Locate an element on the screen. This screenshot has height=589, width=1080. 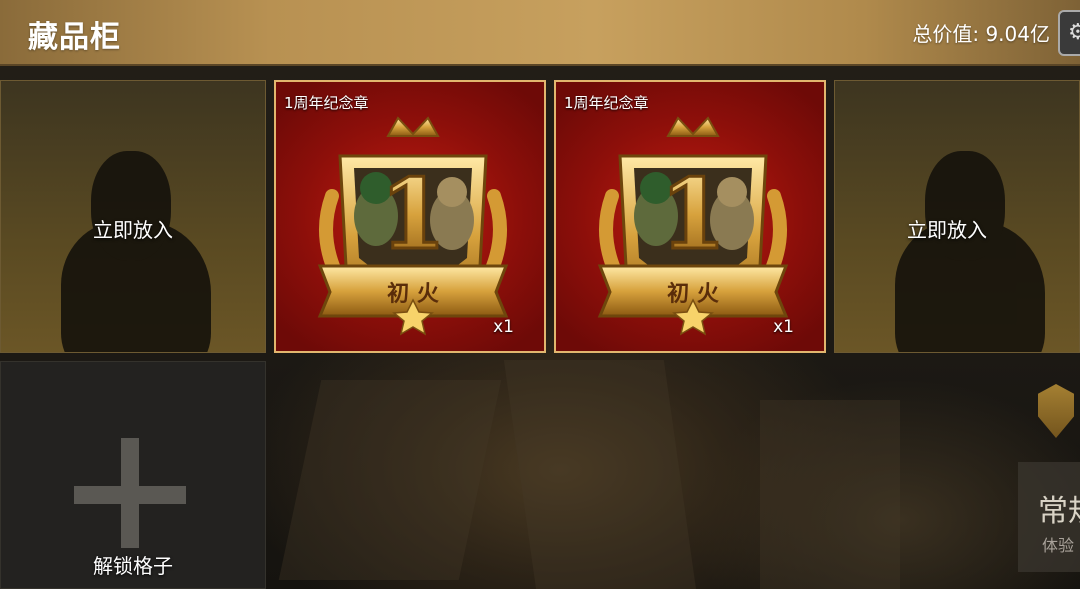
plus-icon is located at coordinates (130, 493).